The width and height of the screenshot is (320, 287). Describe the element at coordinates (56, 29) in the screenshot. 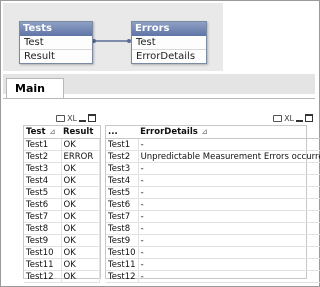

I see `tests-table-title: Tests` at that location.